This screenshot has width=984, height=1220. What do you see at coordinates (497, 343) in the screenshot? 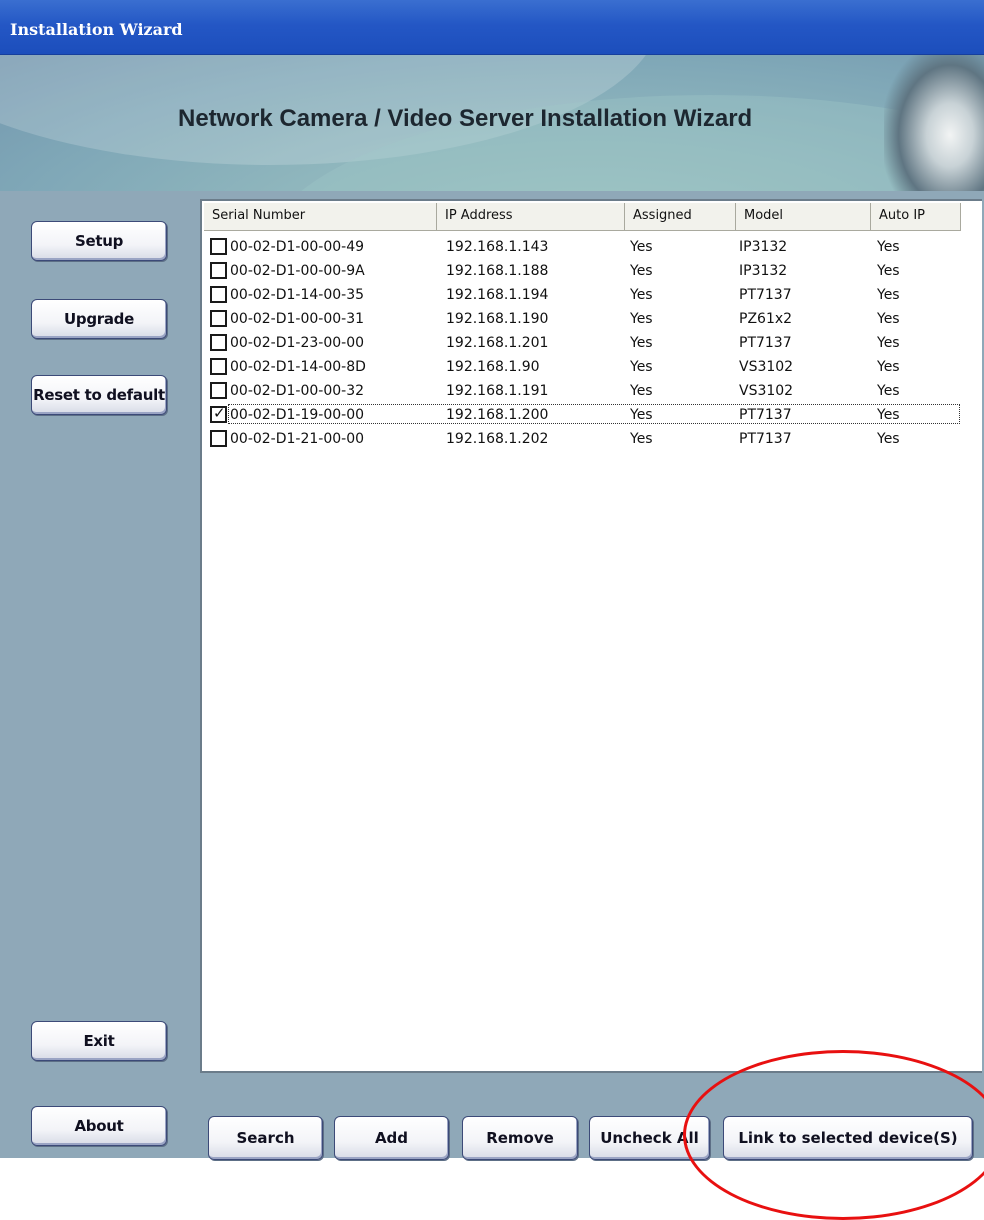
I see `cell-ip: 192.168.1.201` at bounding box center [497, 343].